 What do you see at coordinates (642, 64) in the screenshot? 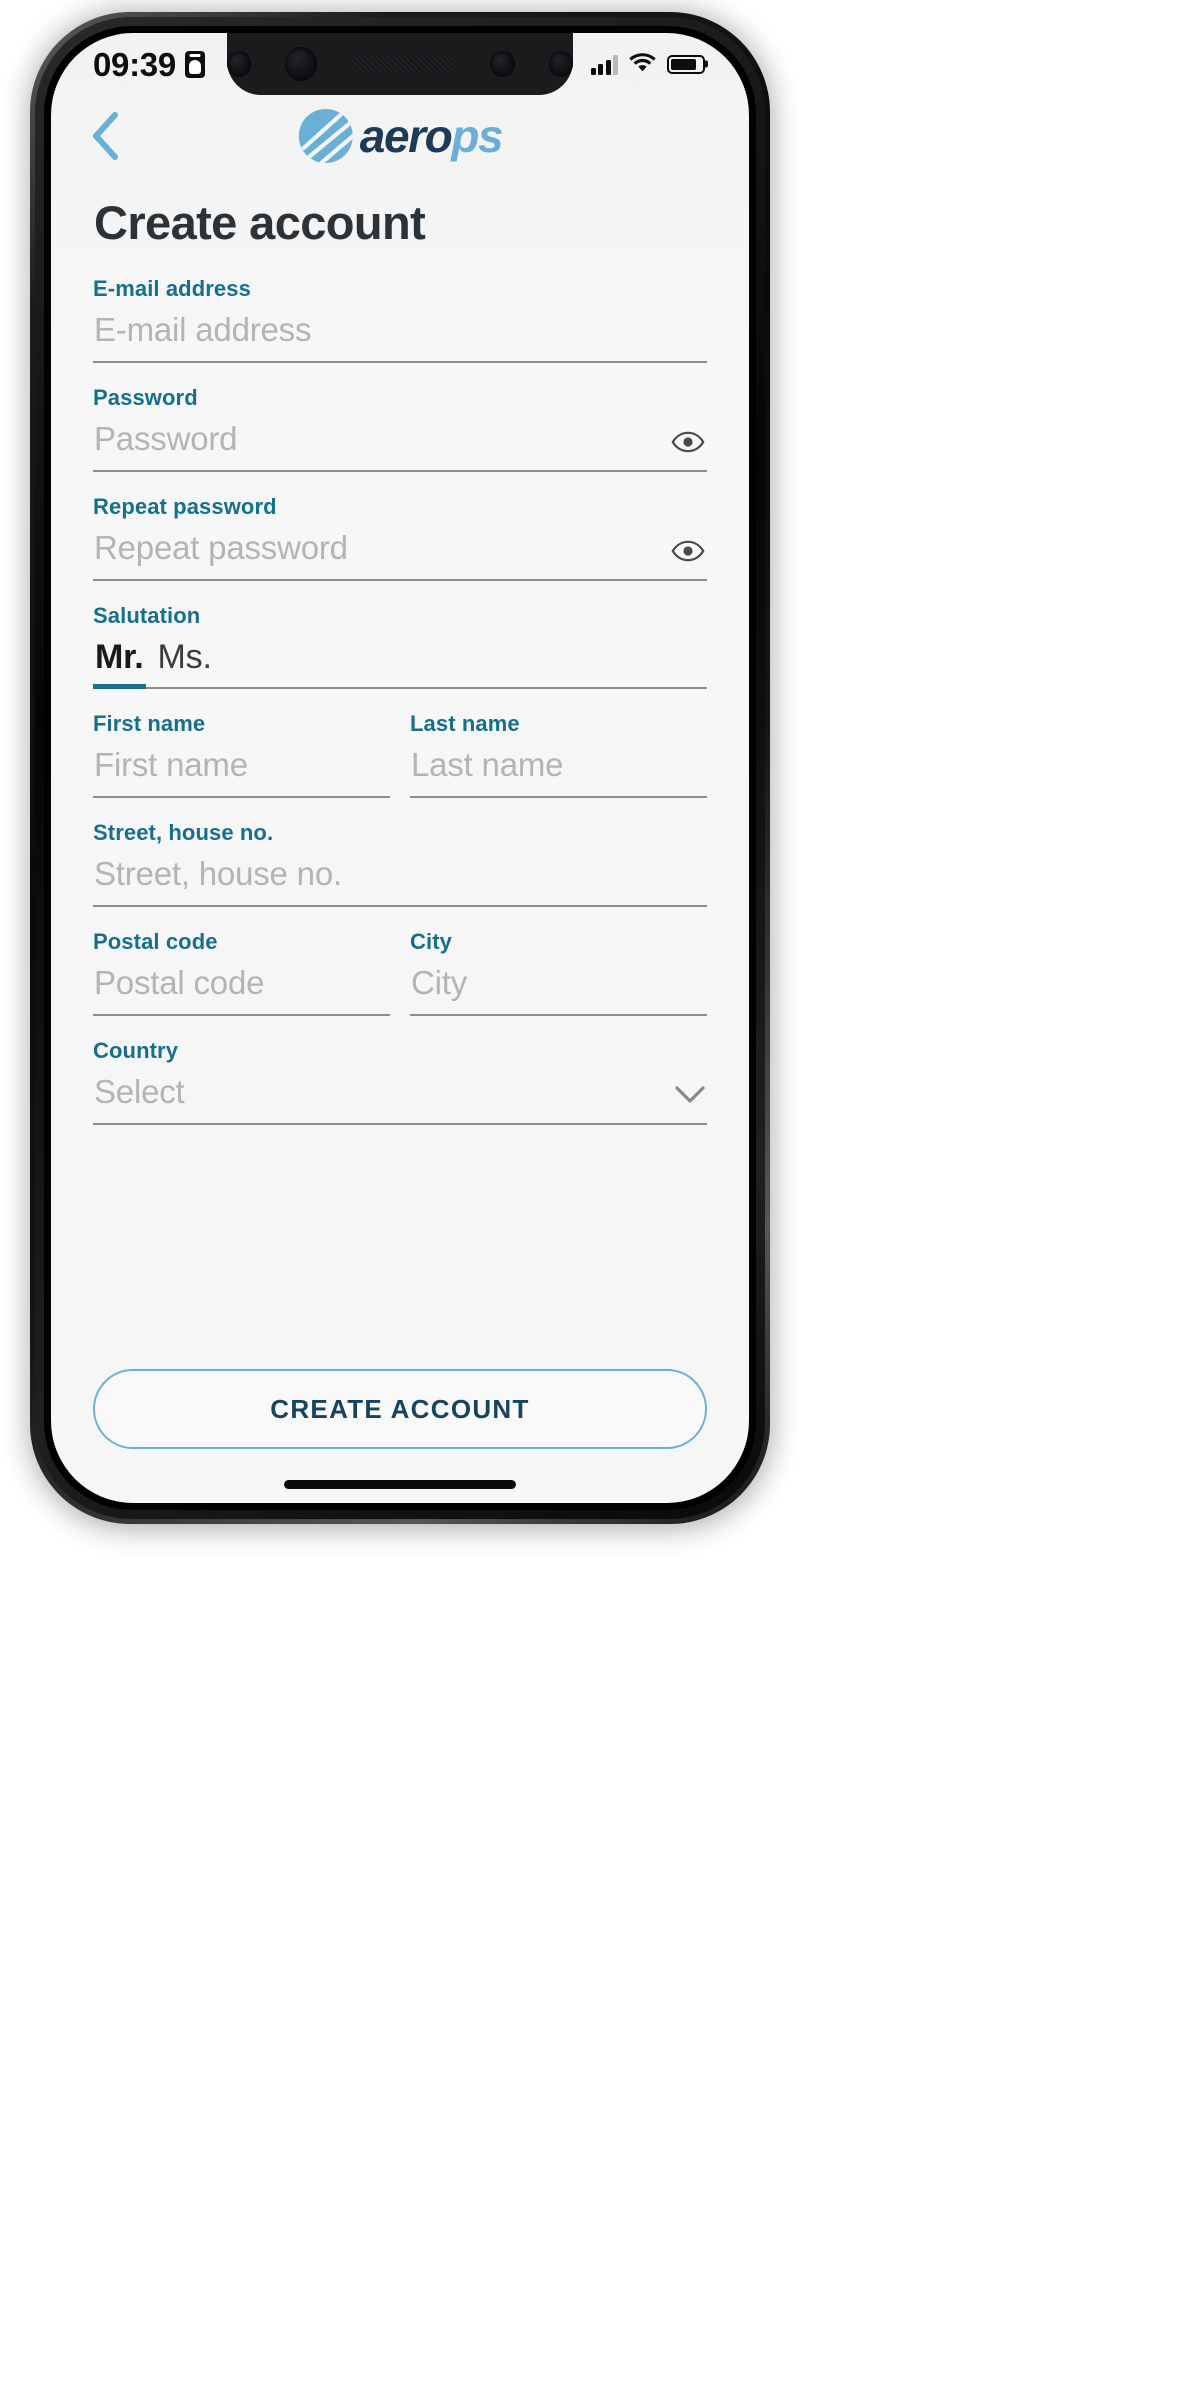
I see `wifi-icon` at bounding box center [642, 64].